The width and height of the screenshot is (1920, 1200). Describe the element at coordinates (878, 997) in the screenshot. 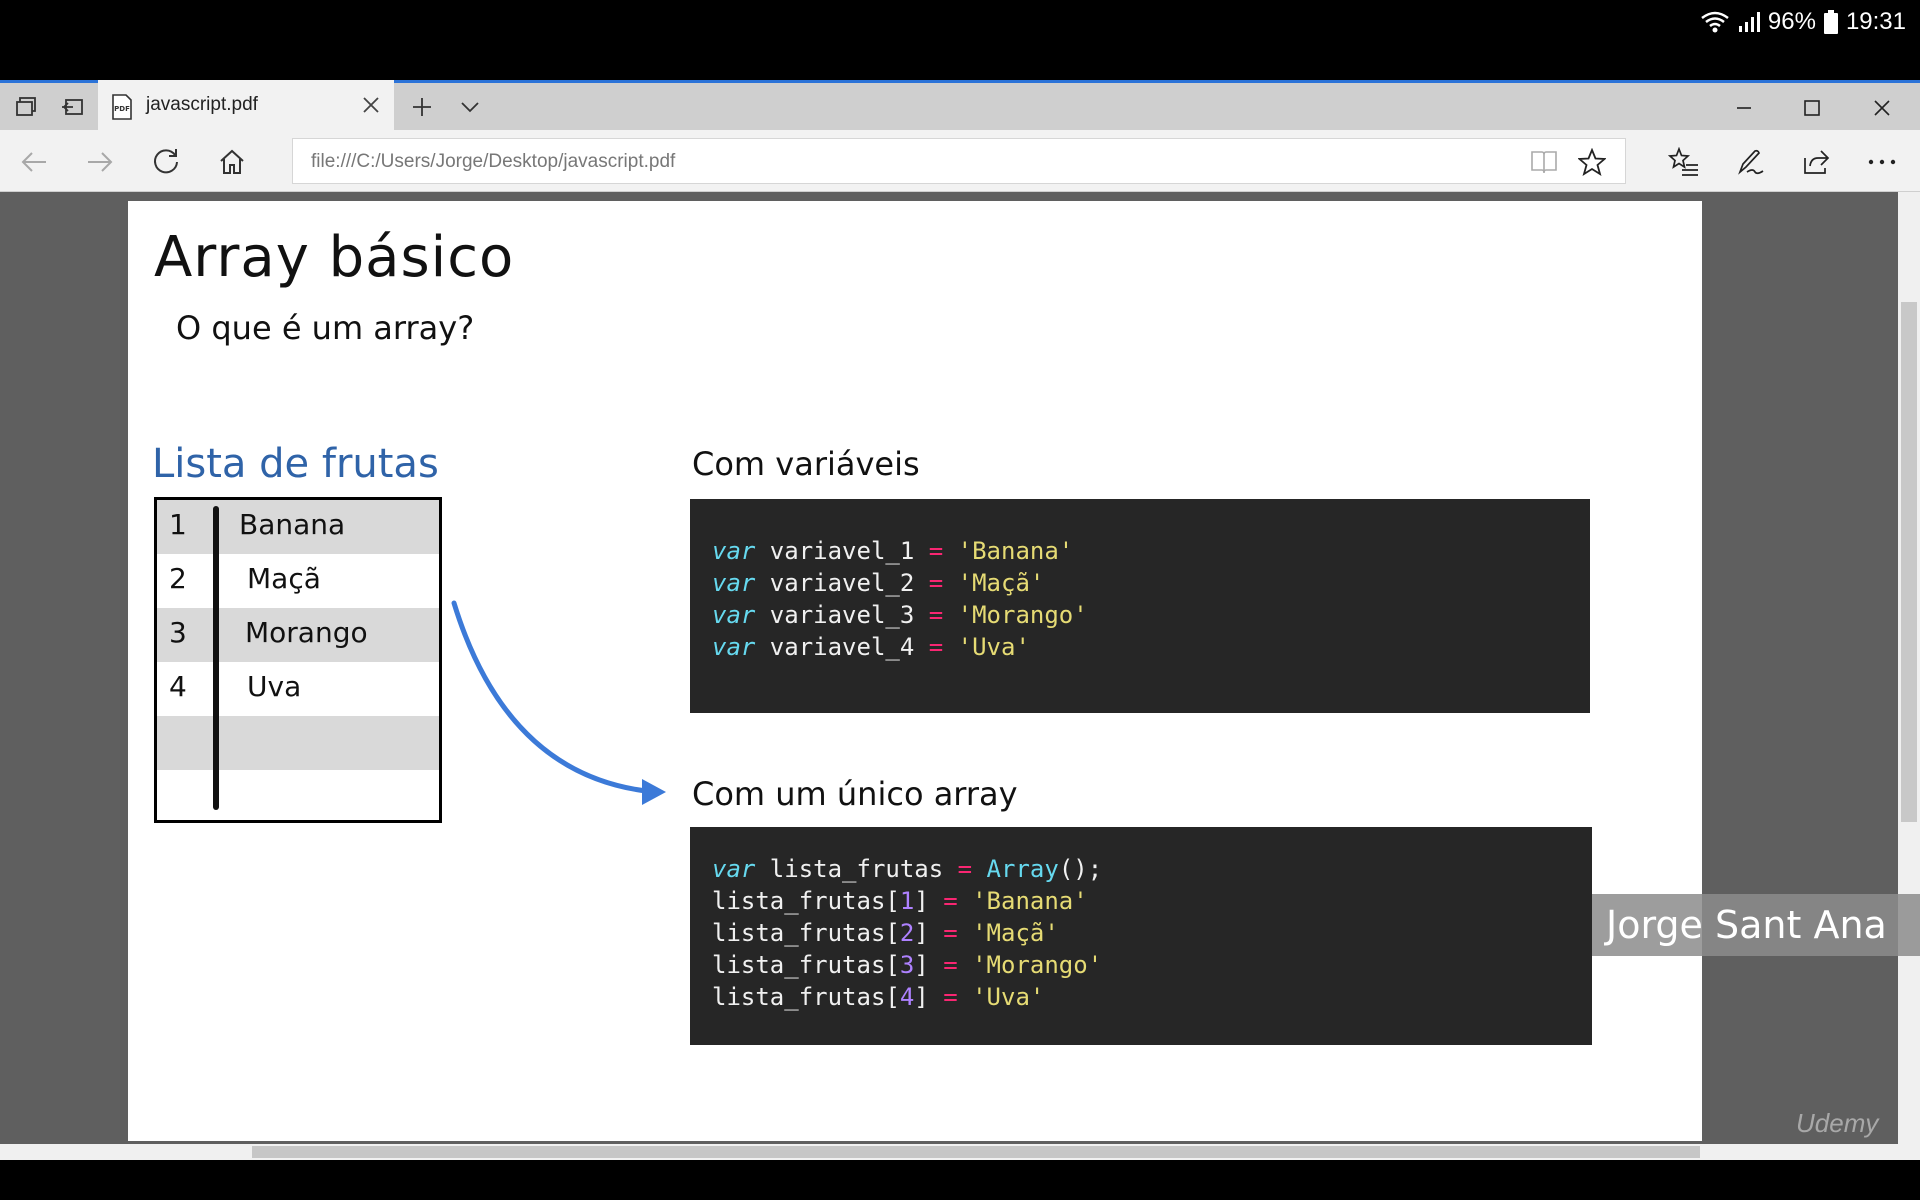

I see `code-line: lista_frutas[4] = 'Uva'` at that location.